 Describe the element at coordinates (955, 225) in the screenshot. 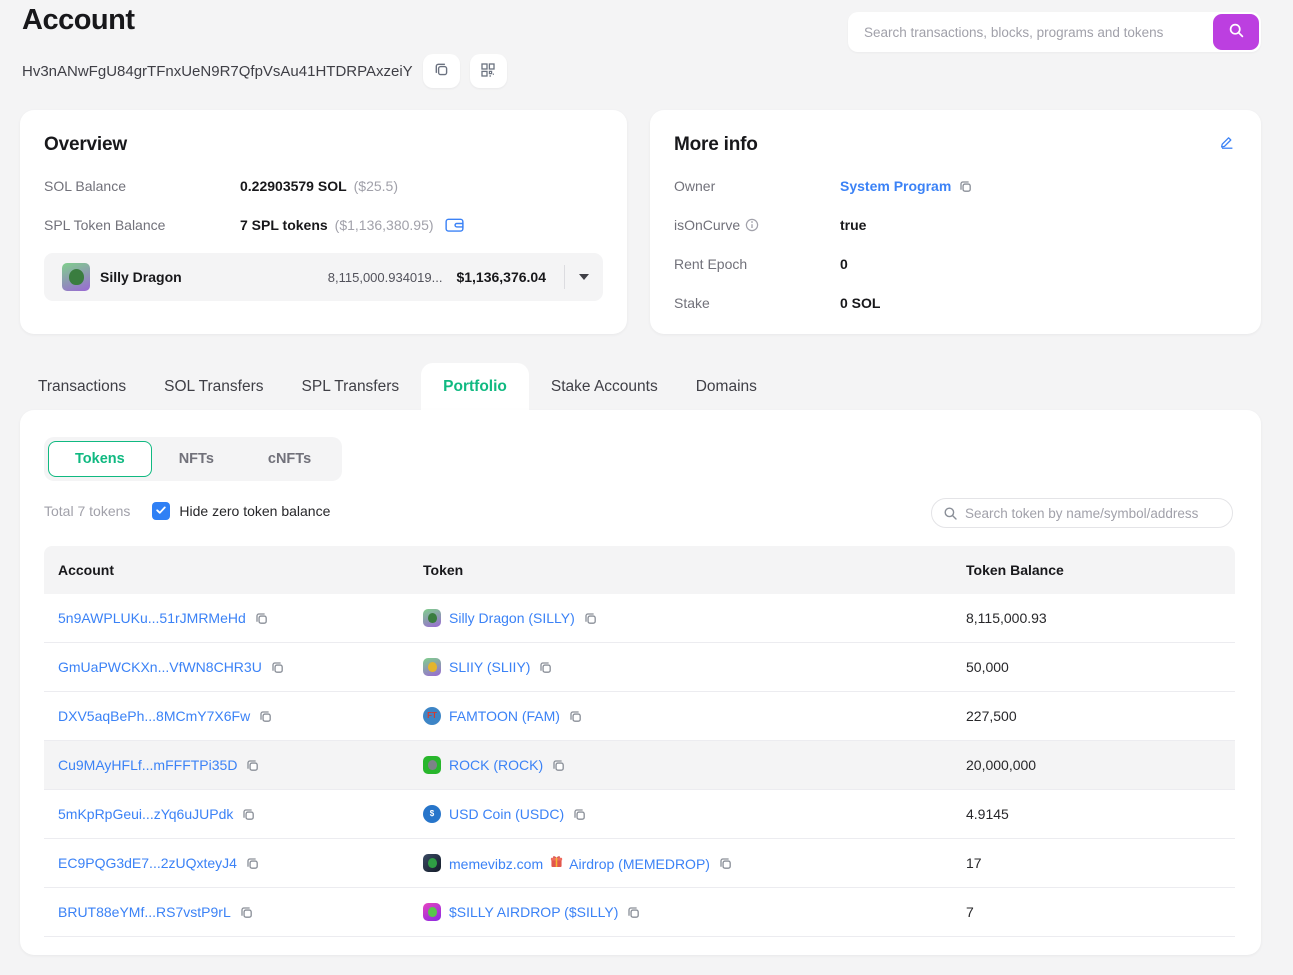

I see `more-info-row: isOnCurve true` at that location.